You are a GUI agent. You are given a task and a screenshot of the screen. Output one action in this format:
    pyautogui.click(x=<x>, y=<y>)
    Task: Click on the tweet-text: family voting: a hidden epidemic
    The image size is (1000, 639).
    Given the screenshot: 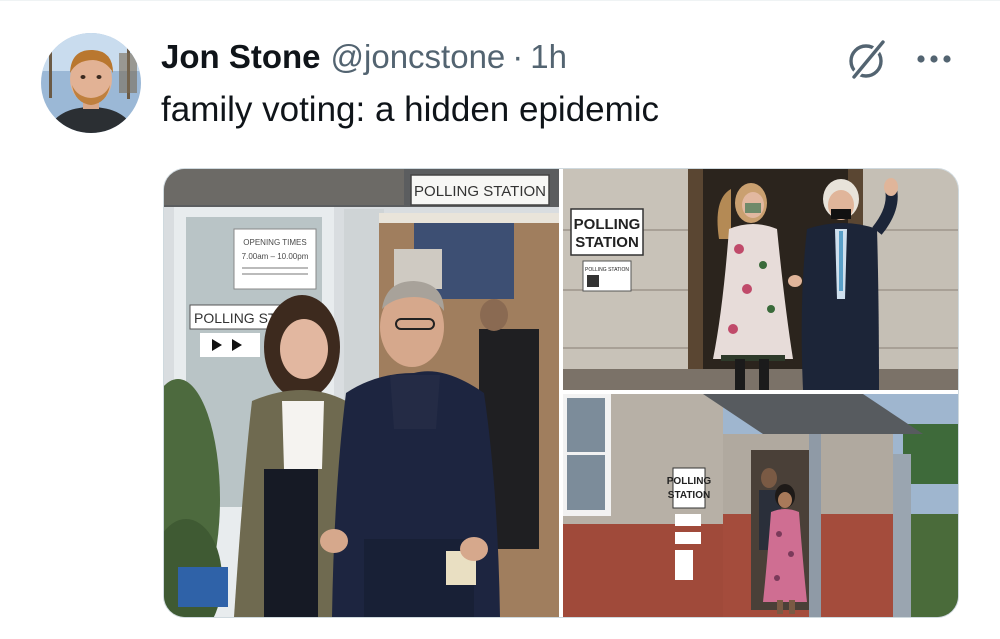 What is the action you would take?
    pyautogui.click(x=410, y=109)
    